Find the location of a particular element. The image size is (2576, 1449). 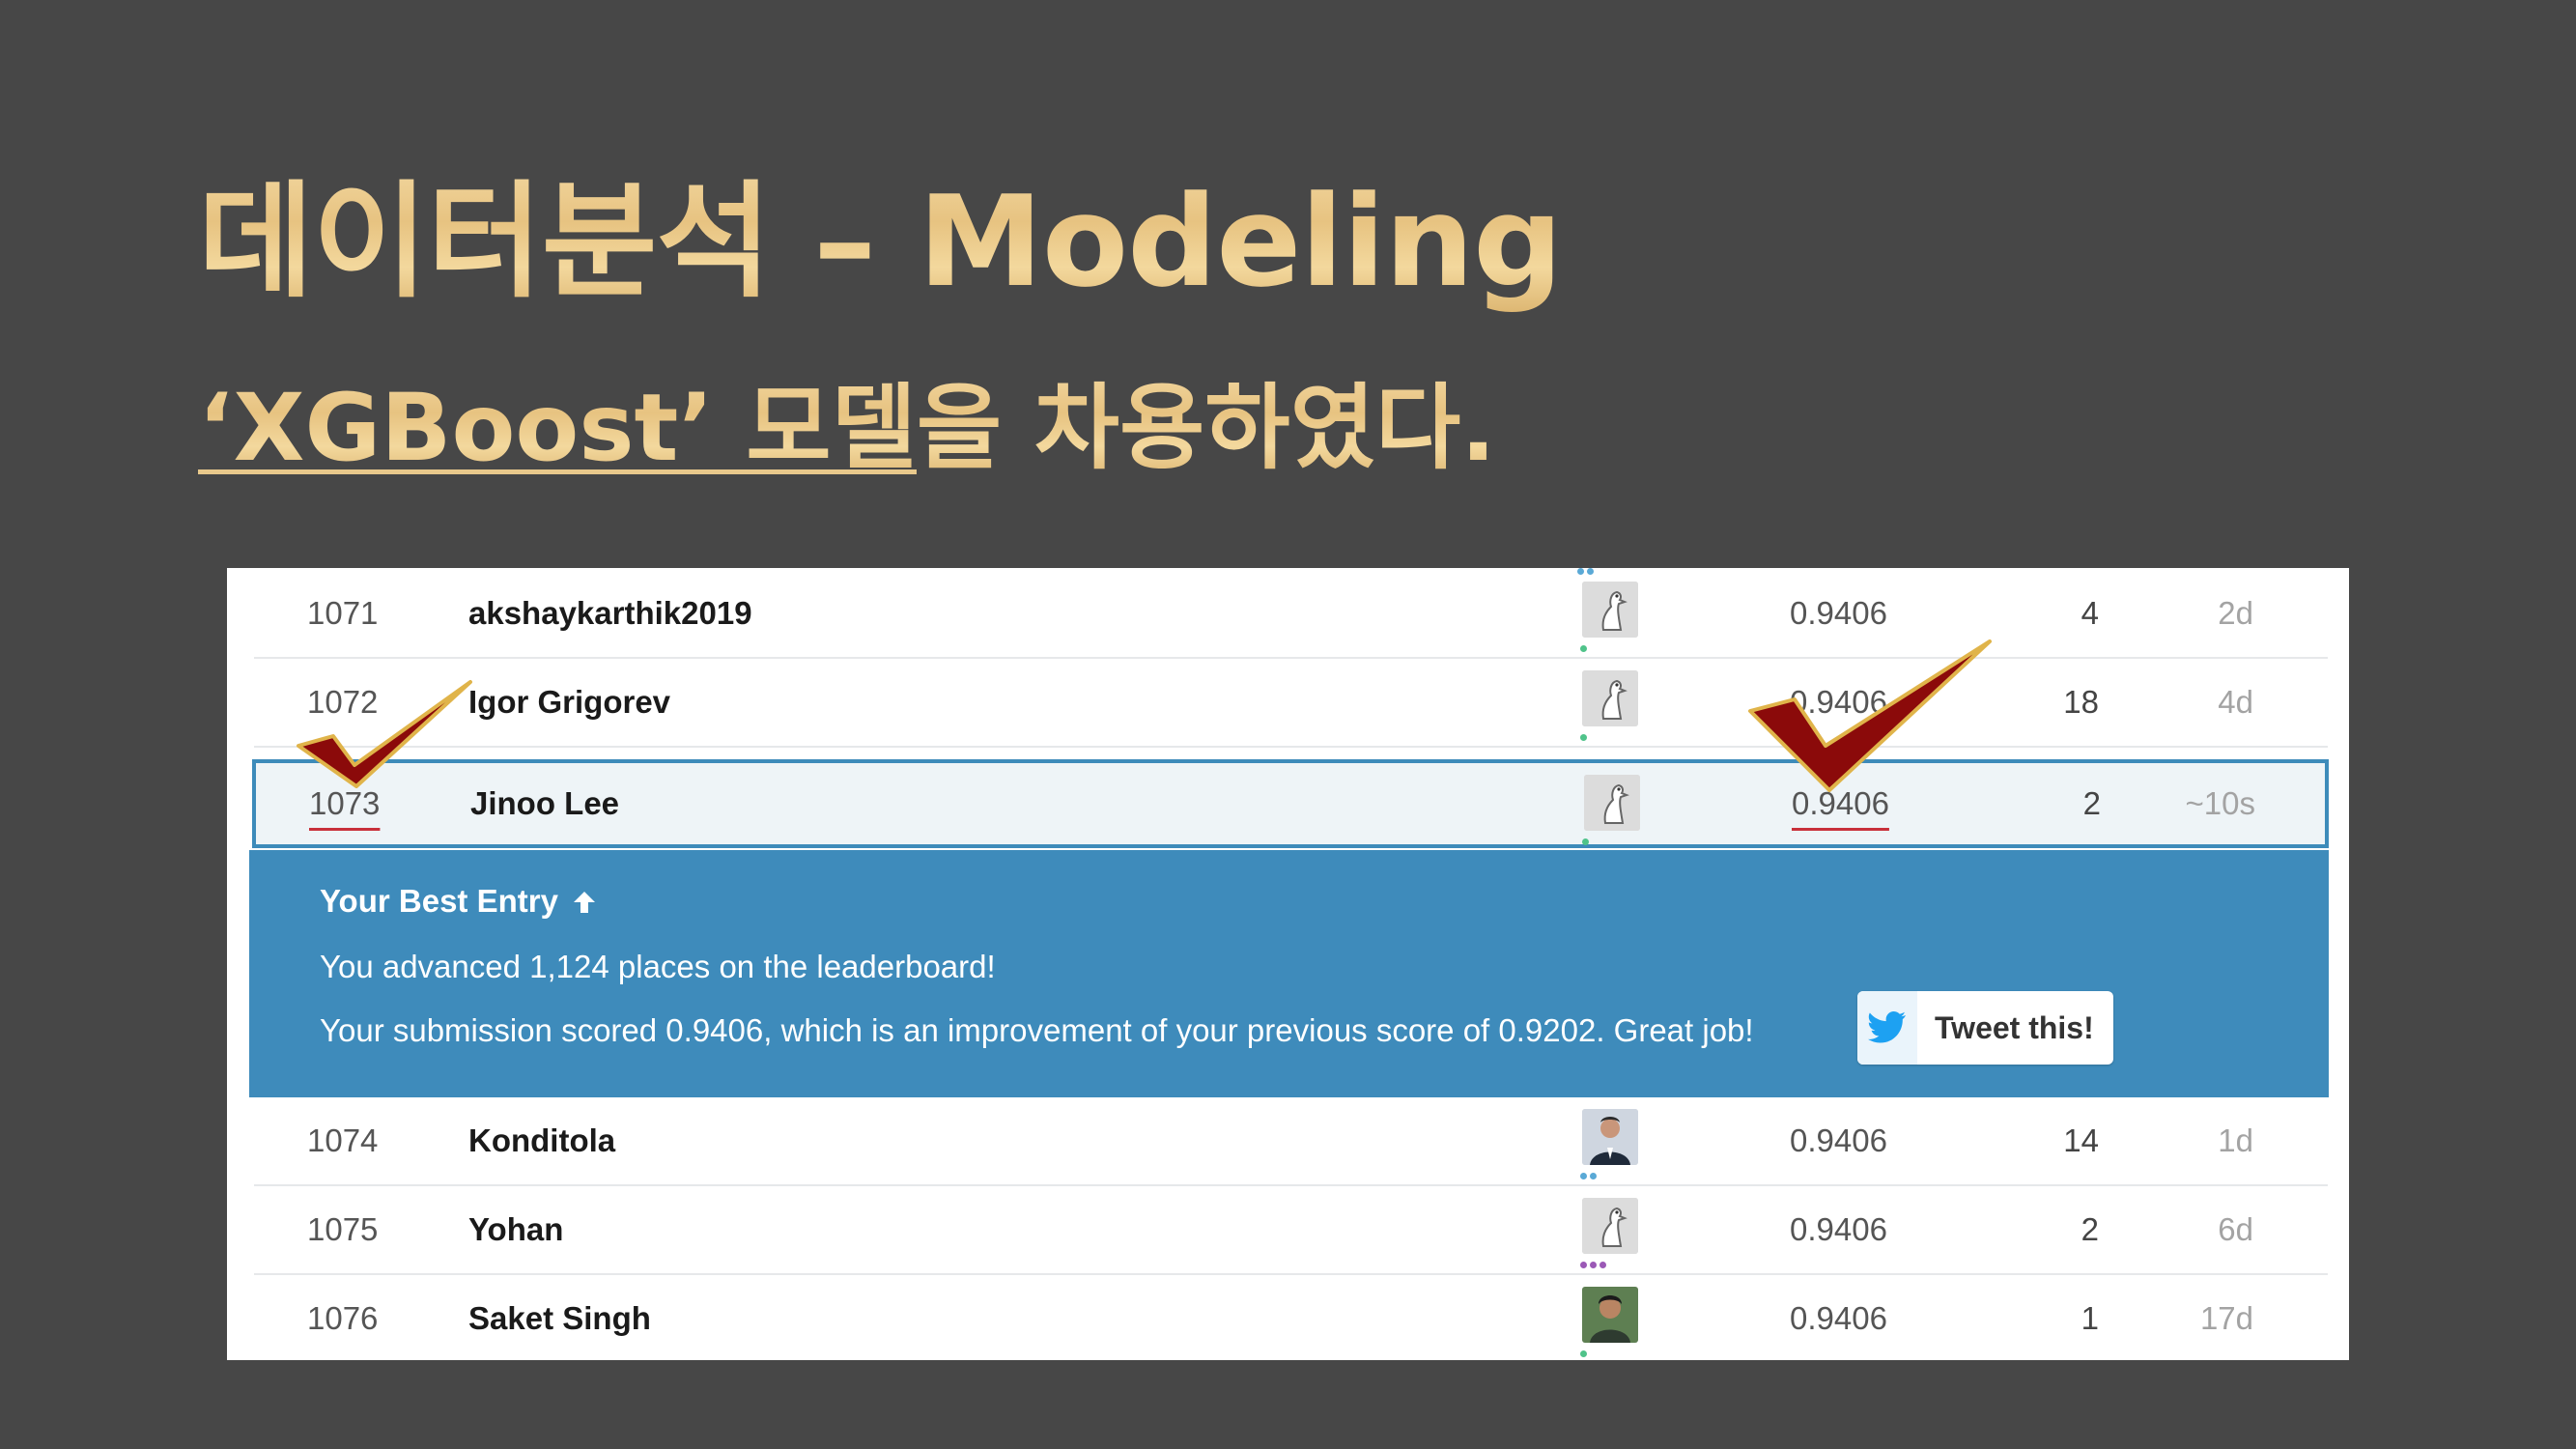

banner-title: Your Best Entry is located at coordinates (459, 901).